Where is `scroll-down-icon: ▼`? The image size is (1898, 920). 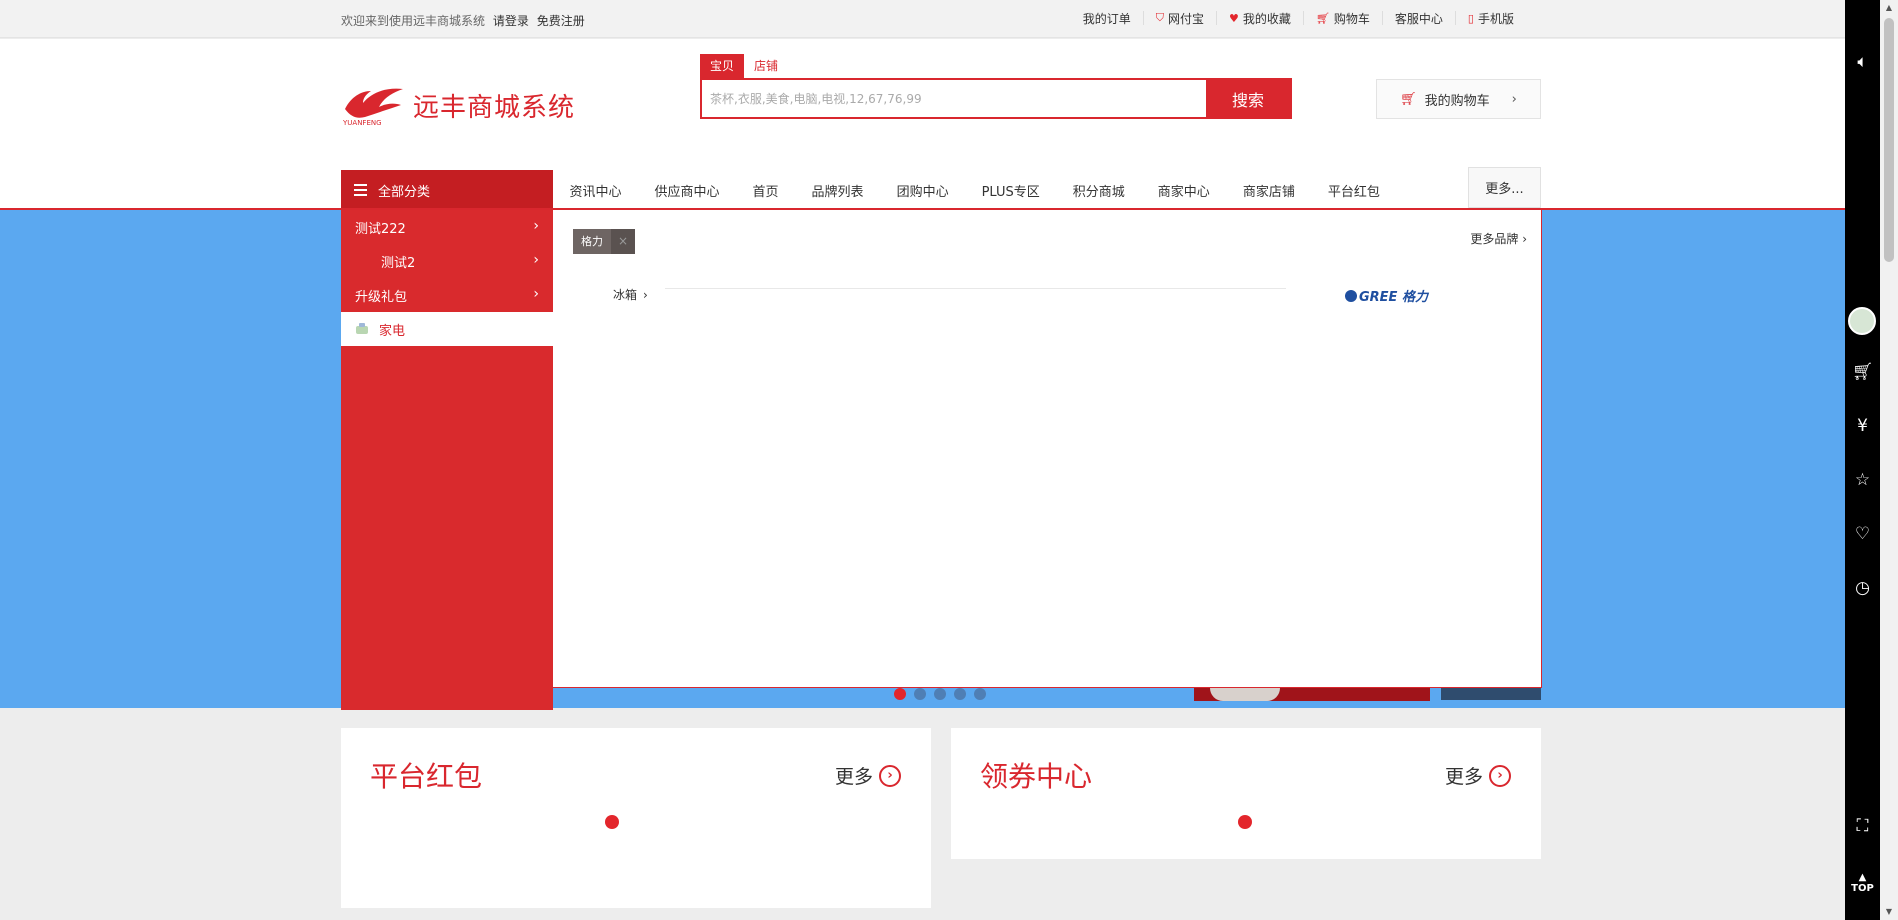
scroll-down-icon: ▼ is located at coordinates (1889, 912).